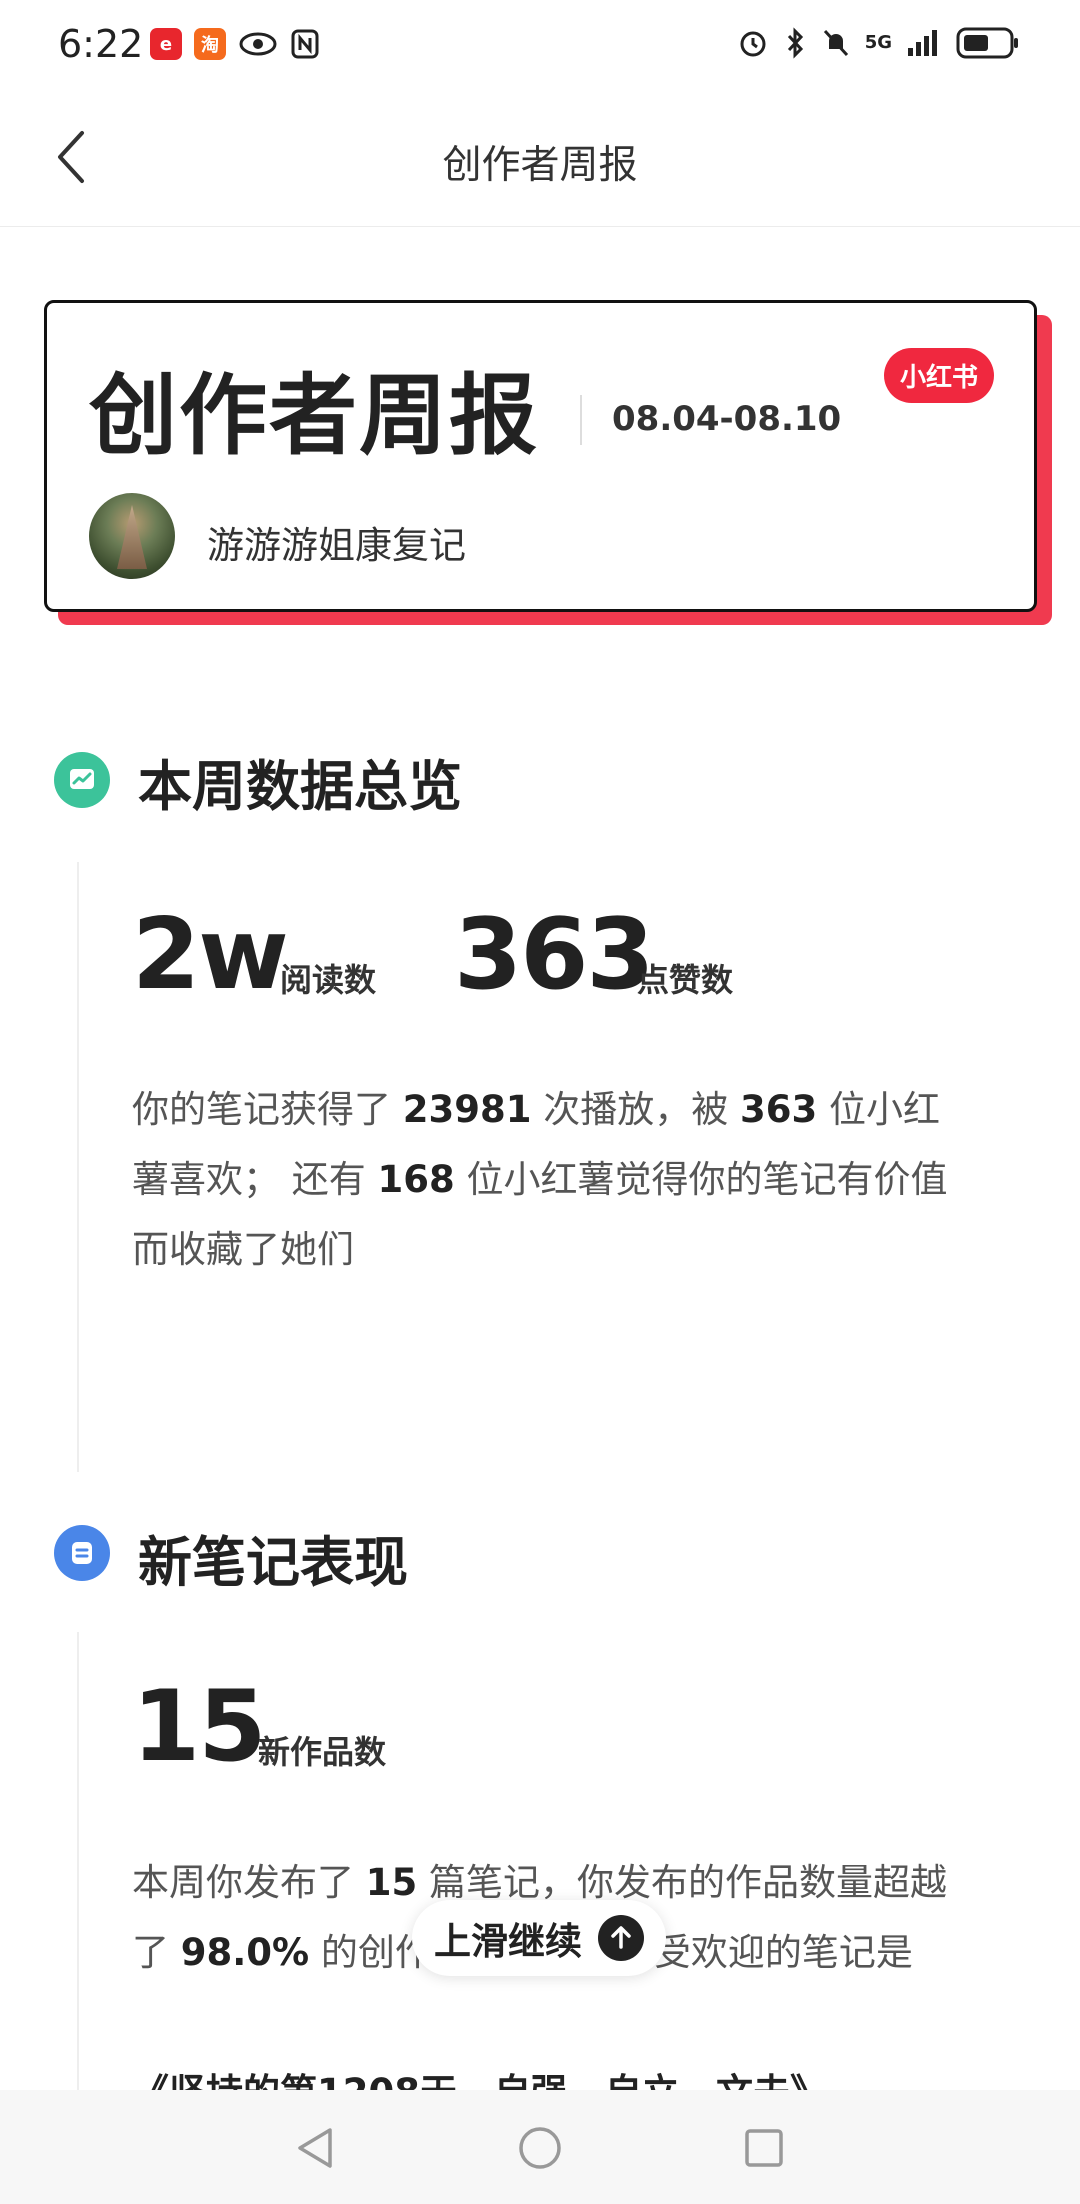 This screenshot has width=1080, height=2204. Describe the element at coordinates (101, 44) in the screenshot. I see `status-time: 6:22` at that location.